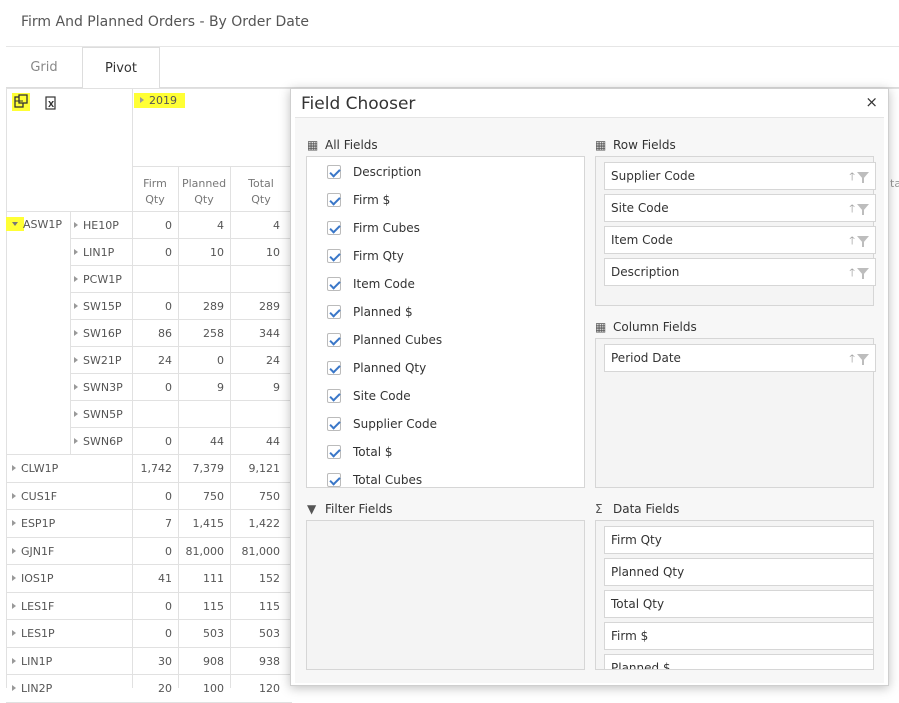 Image resolution: width=899 pixels, height=703 pixels. I want to click on cell-firm-qty: 30, so click(165, 661).